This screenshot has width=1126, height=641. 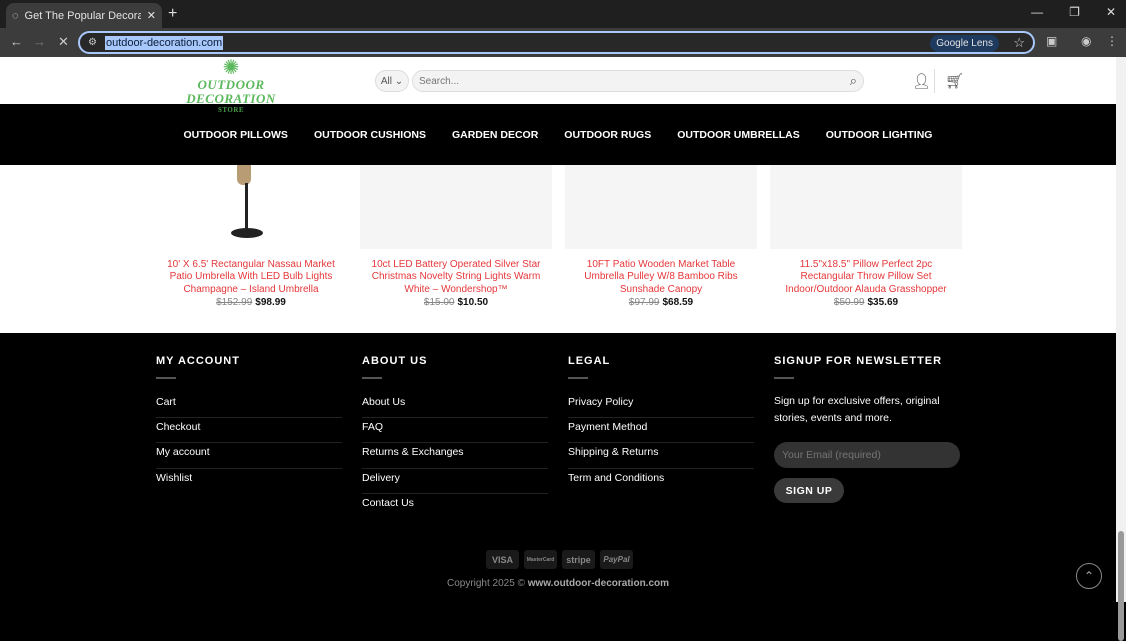 I want to click on nav-outdoor-cushions: OUTDOOR CUSHIONS, so click(x=370, y=135).